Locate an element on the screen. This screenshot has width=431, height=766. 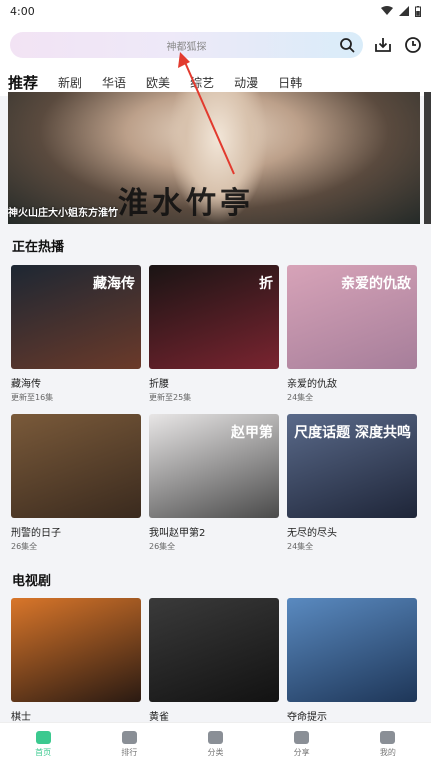
history-button is located at coordinates (413, 45).